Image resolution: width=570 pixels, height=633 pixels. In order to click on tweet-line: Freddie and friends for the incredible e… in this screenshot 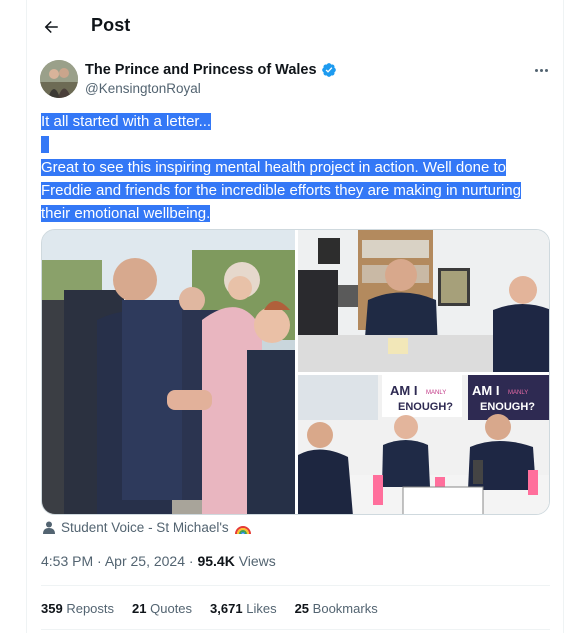, I will do `click(281, 190)`.